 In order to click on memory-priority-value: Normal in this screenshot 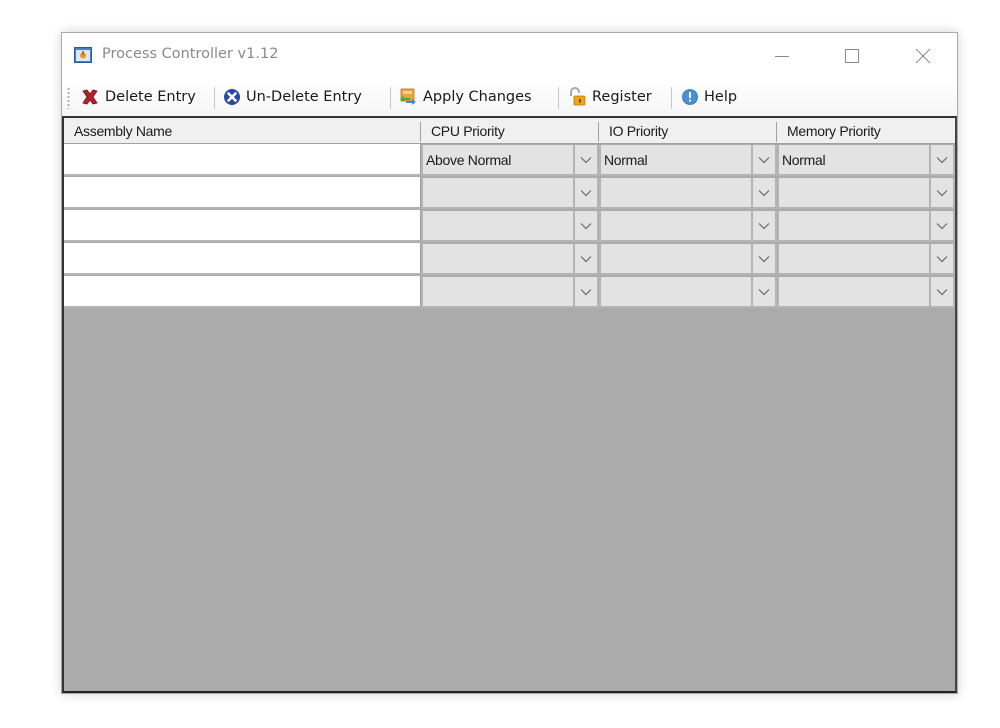, I will do `click(804, 160)`.